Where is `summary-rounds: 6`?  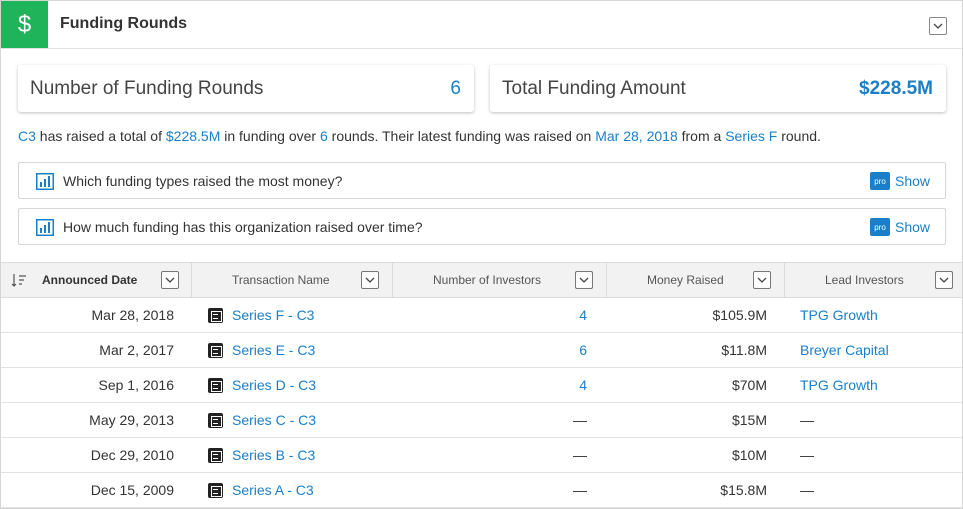 summary-rounds: 6 is located at coordinates (323, 136).